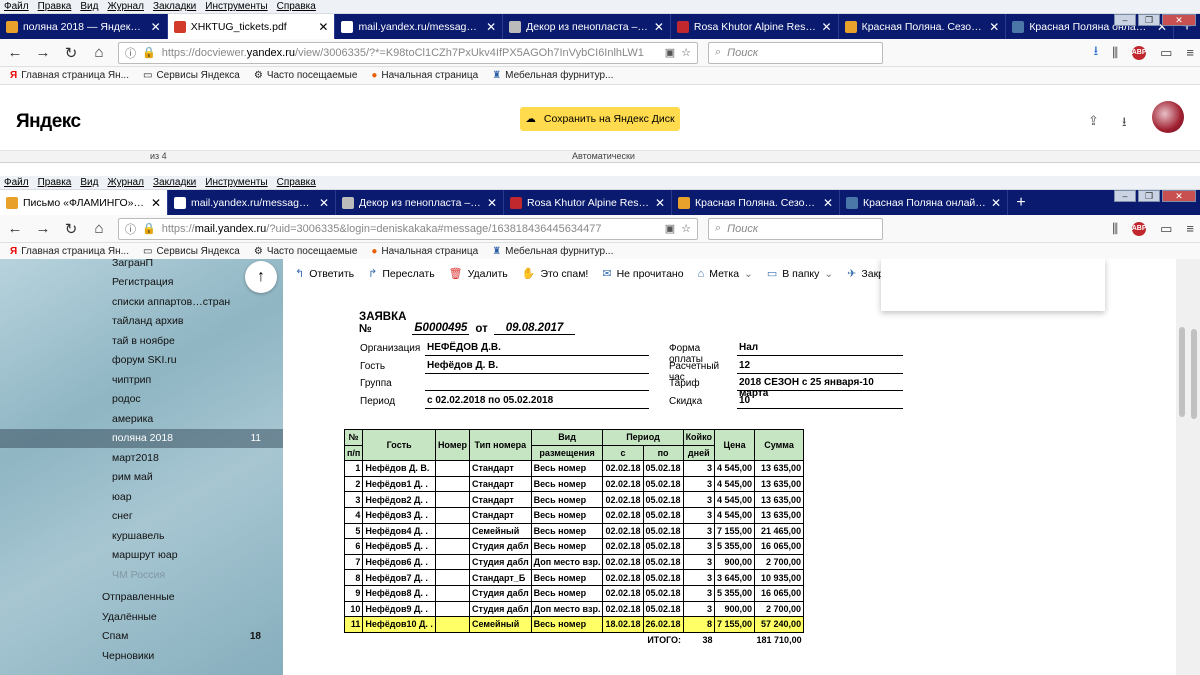 Image resolution: width=1200 pixels, height=675 pixels. Describe the element at coordinates (252, 202) in the screenshot. I see `tab-2: mail.yandex.ru/message_part/2.jpeg ✕` at that location.